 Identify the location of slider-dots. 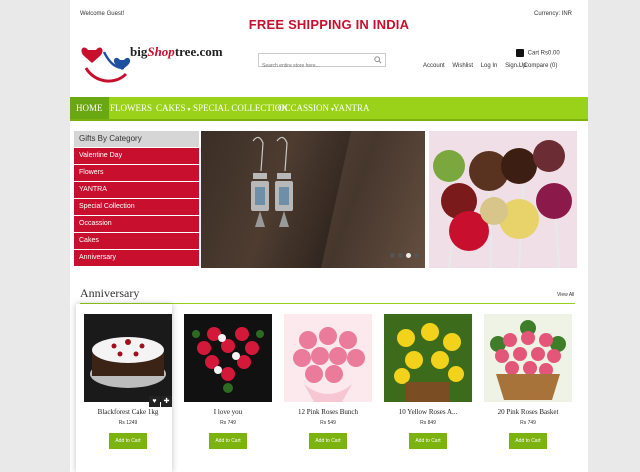
(403, 254).